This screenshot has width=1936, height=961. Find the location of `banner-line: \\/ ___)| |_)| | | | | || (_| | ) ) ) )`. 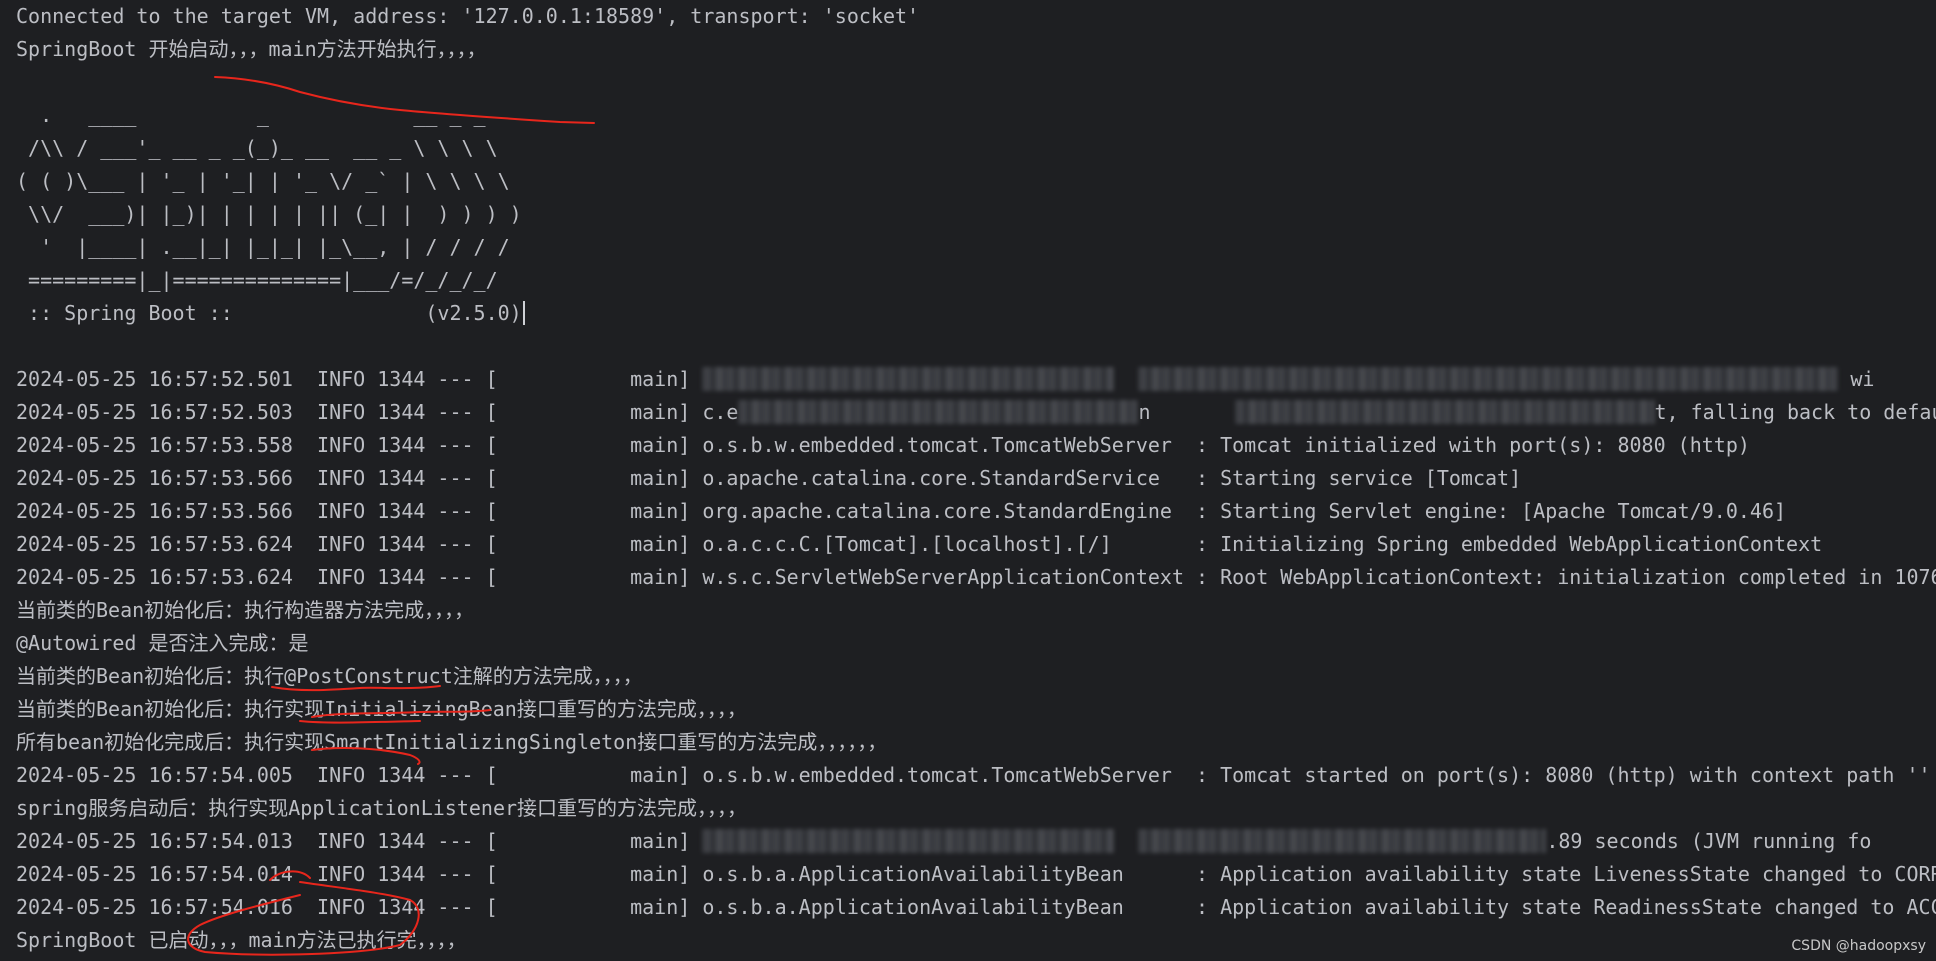

banner-line: \\/ ___)| |_)| | | | | || (_| | ) ) ) ) is located at coordinates (269, 214).